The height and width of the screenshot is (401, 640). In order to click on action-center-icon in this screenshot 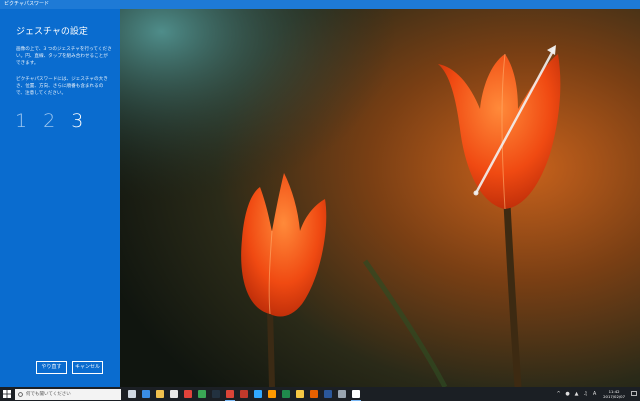, I will do `click(633, 393)`.